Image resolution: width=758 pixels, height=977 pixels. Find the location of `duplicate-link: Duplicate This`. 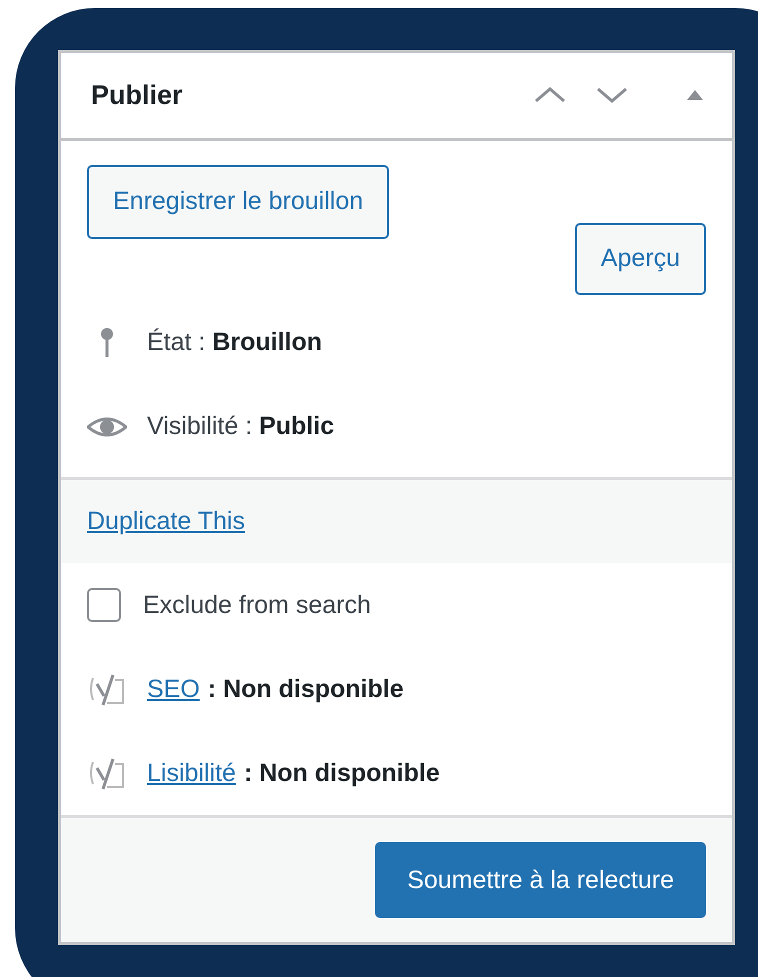

duplicate-link: Duplicate This is located at coordinates (166, 521).